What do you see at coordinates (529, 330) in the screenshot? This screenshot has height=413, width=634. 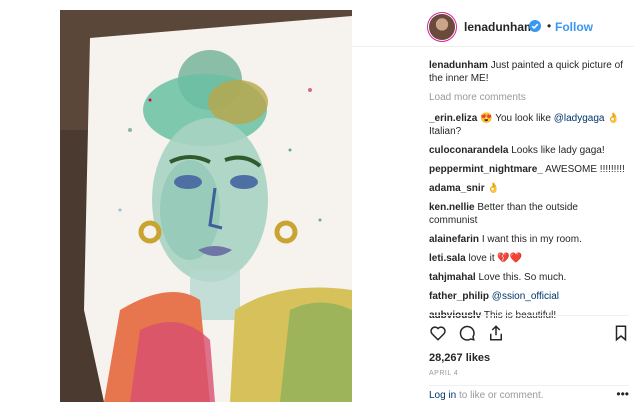 I see `post-actions` at bounding box center [529, 330].